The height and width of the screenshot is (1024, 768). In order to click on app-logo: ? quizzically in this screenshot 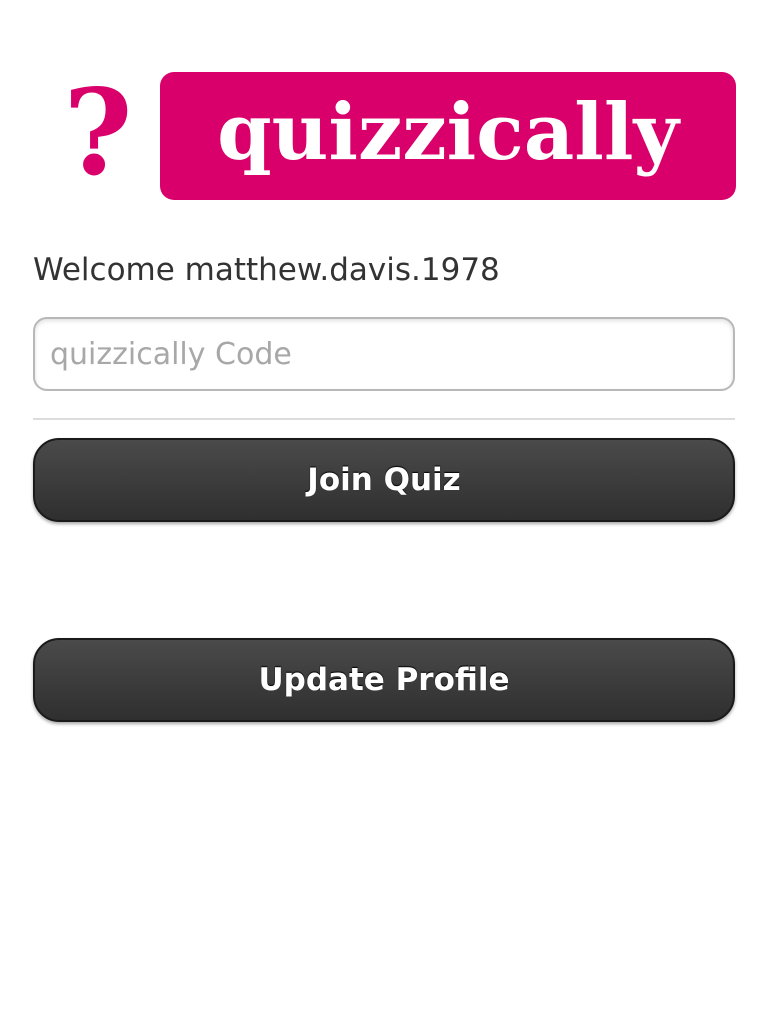, I will do `click(384, 136)`.